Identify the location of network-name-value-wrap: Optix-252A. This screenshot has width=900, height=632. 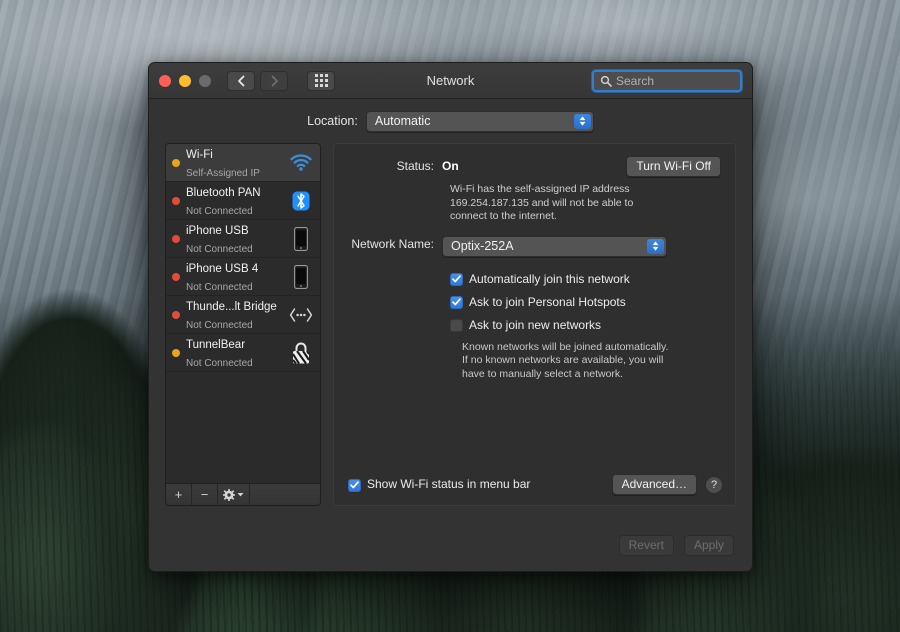
(581, 246).